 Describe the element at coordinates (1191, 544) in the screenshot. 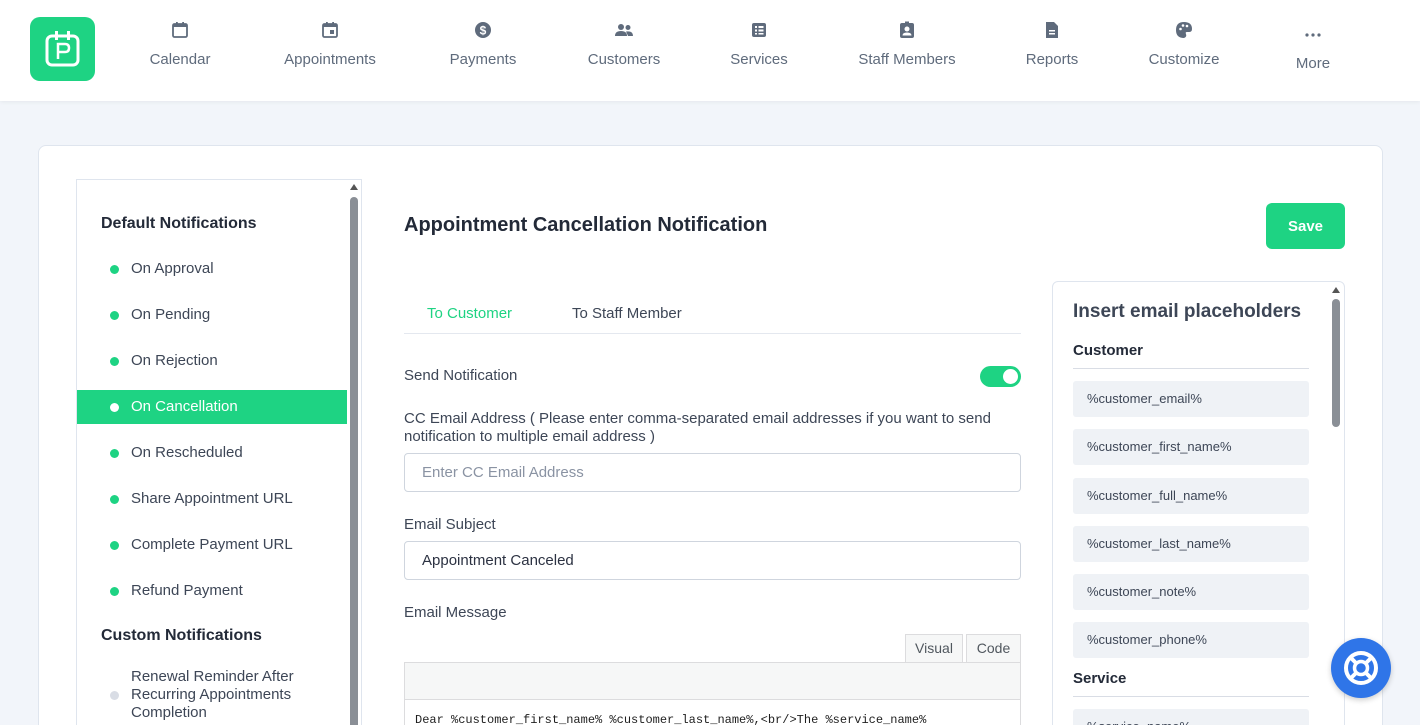

I see `placeholder-item: %customer_last_name%` at that location.